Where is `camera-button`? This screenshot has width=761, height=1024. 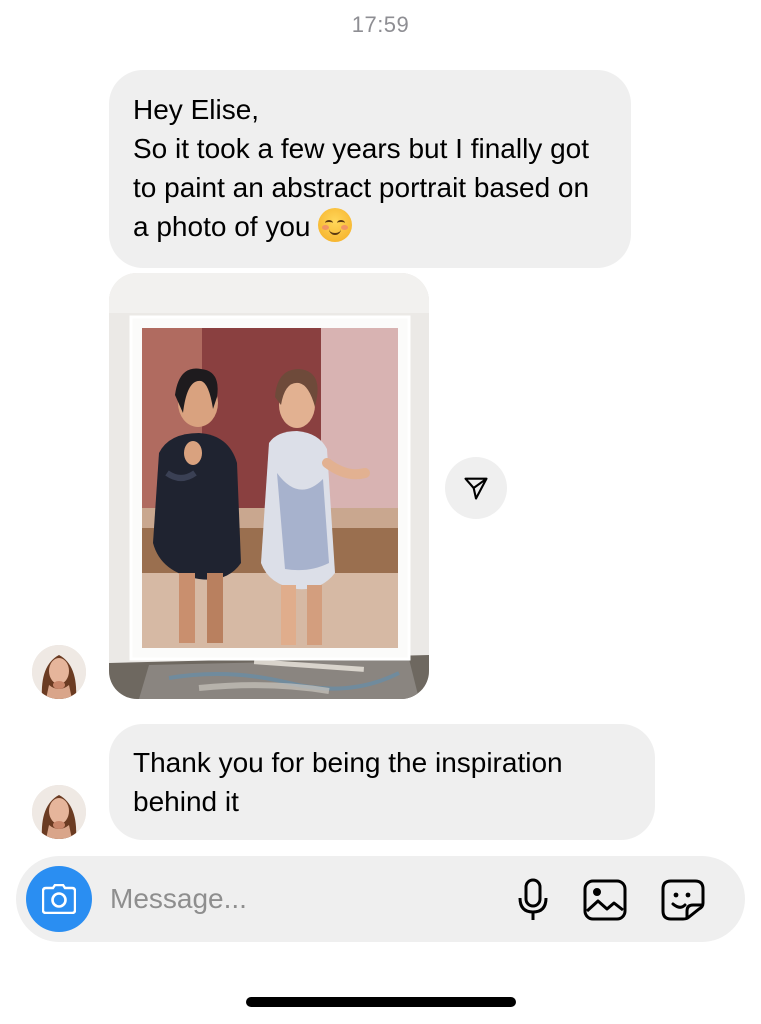 camera-button is located at coordinates (59, 899).